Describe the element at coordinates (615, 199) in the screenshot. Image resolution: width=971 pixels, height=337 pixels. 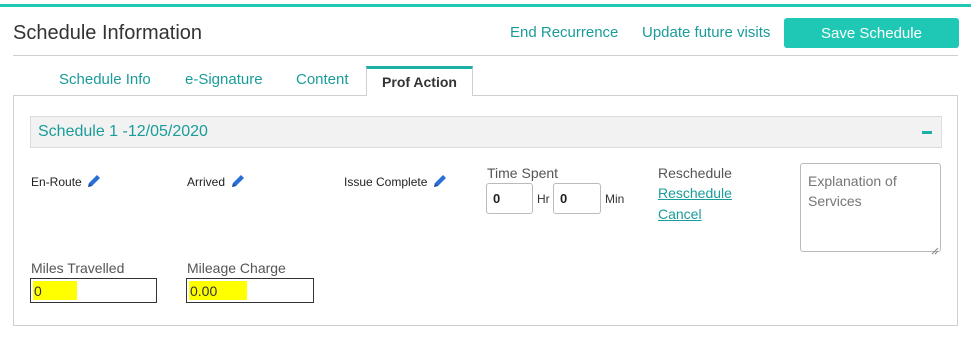
I see `minutes-unit-label: Min` at that location.